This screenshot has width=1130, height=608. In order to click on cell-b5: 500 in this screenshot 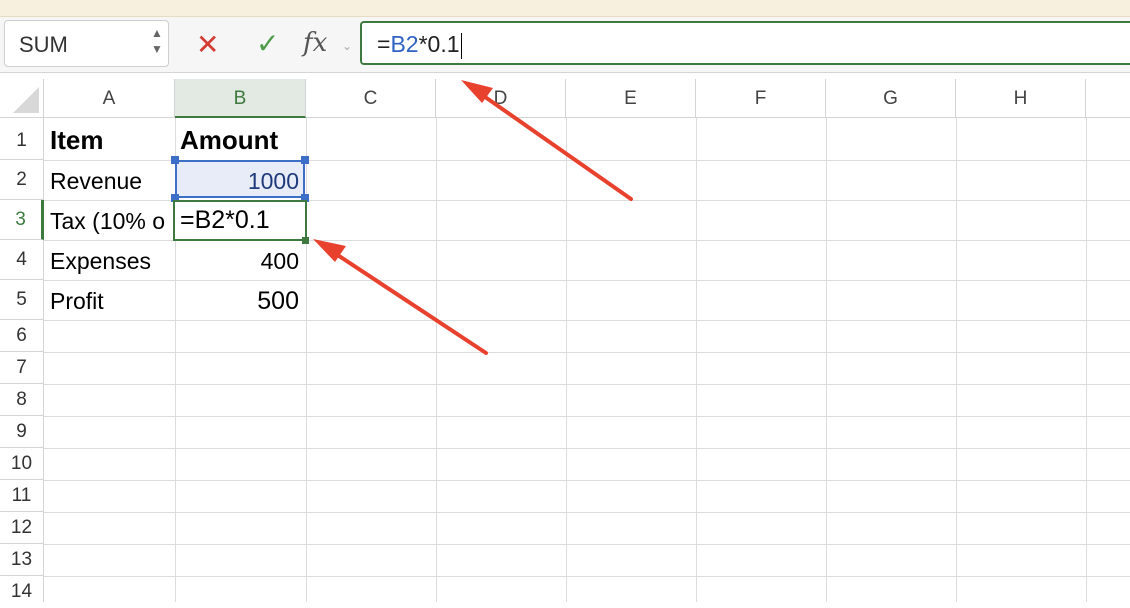, I will do `click(239, 301)`.